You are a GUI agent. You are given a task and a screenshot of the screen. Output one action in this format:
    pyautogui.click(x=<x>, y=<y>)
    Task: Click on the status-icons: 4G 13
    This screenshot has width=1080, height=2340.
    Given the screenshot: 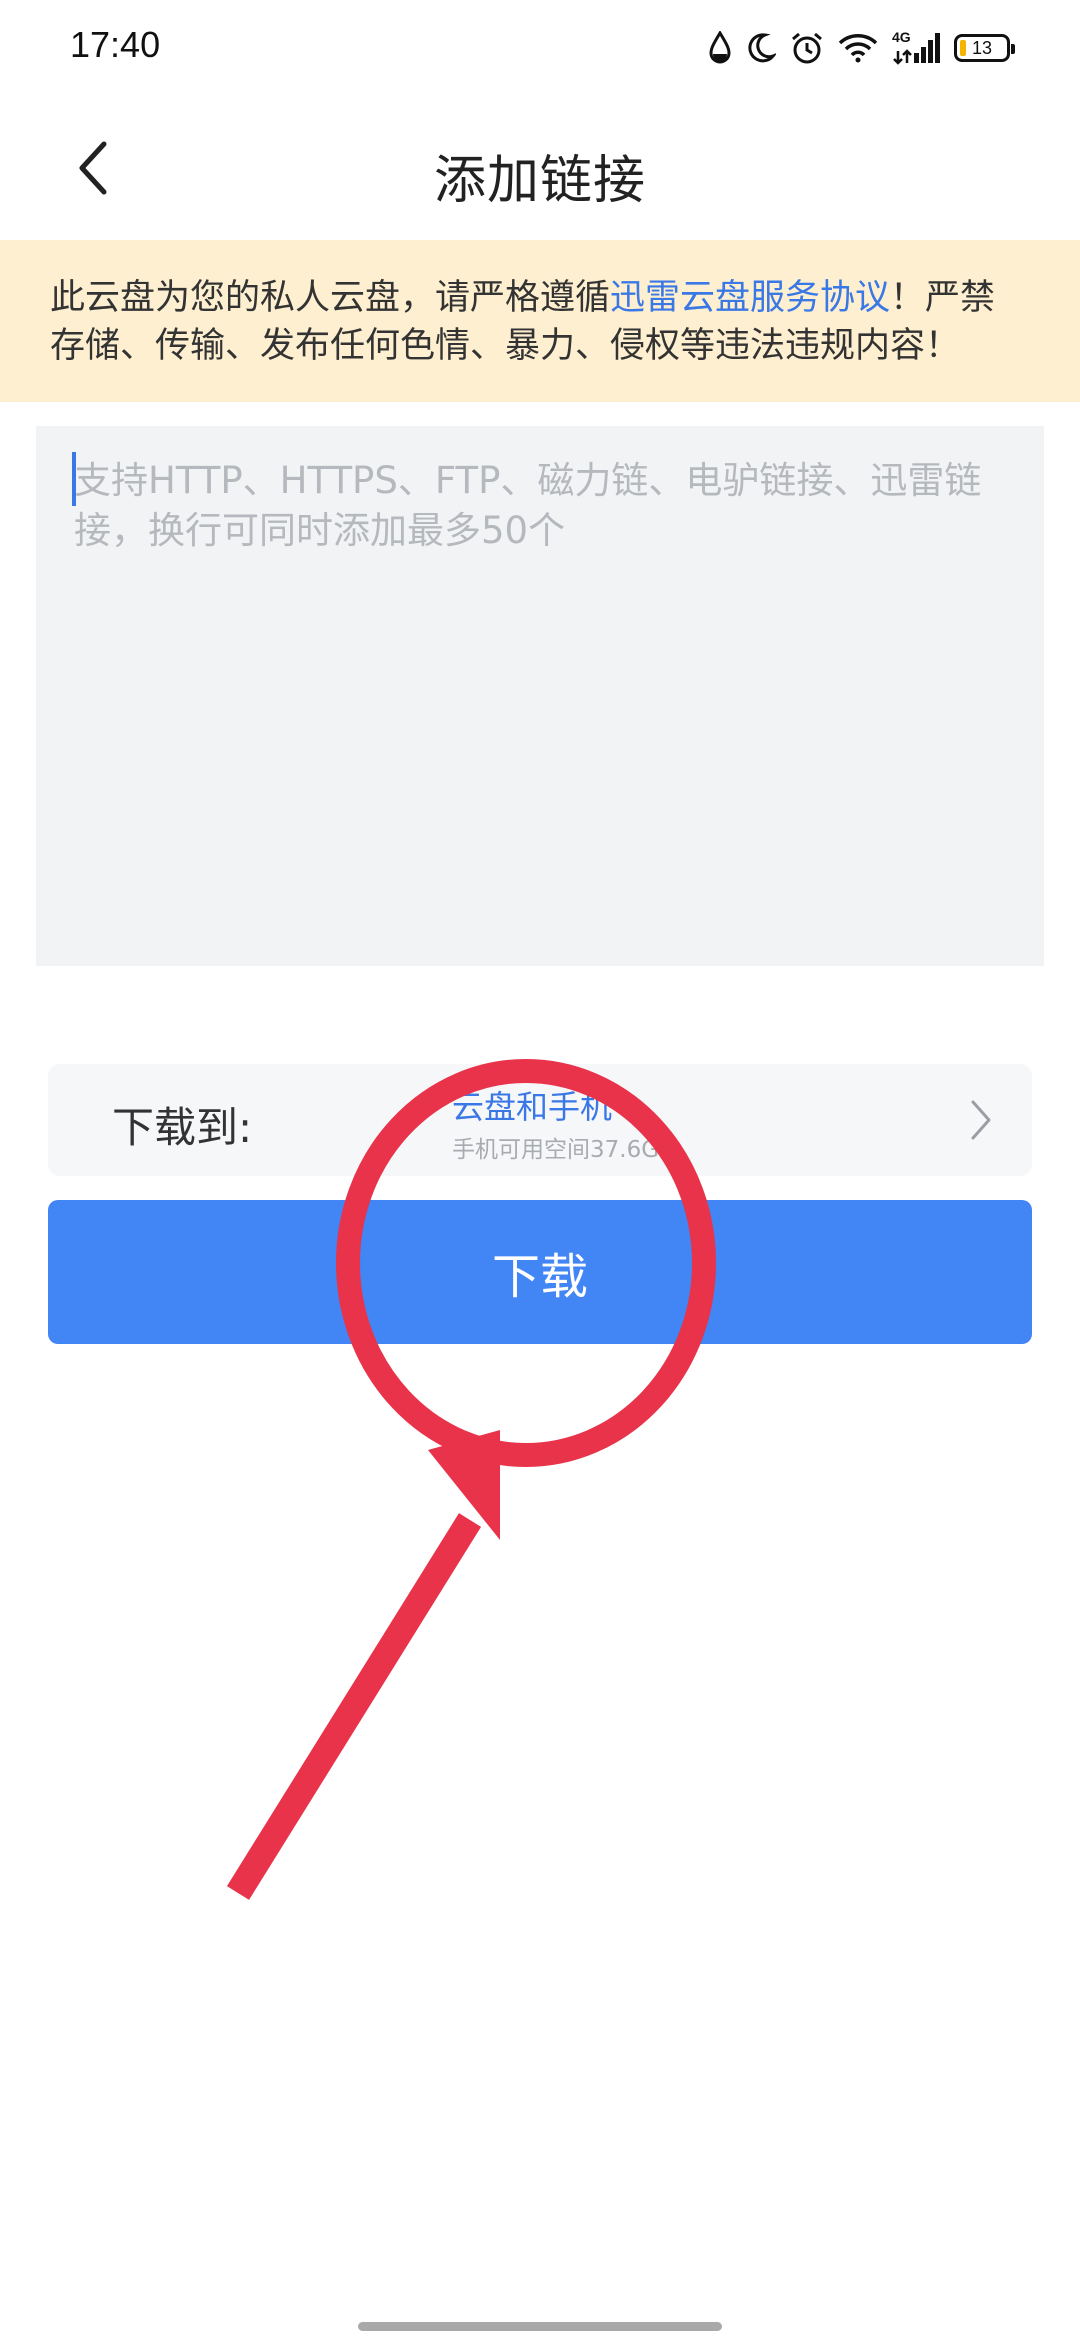 What is the action you would take?
    pyautogui.click(x=861, y=48)
    